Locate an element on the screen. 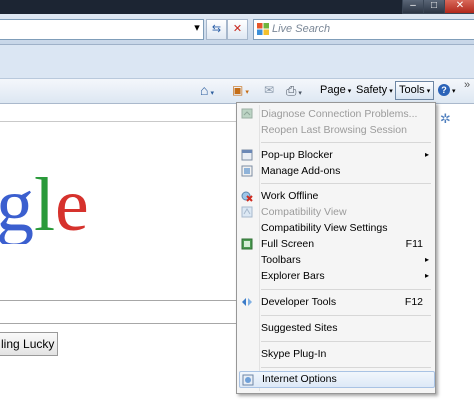 The height and width of the screenshot is (410, 474). menu-item-label: Developer Tools is located at coordinates (299, 302).